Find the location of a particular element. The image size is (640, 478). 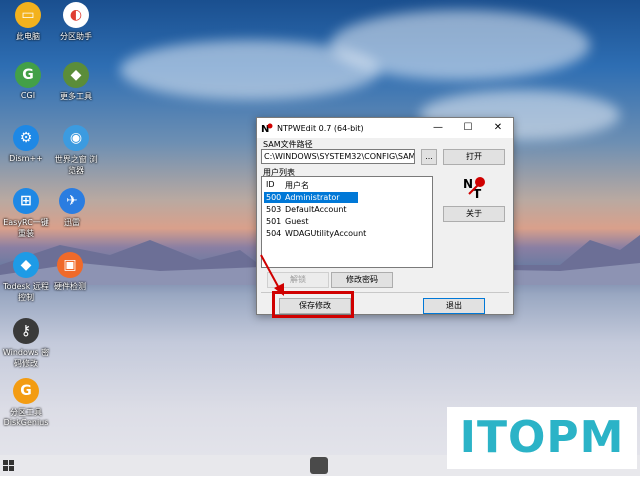

column-header-username: 用户名 is located at coordinates (297, 185).